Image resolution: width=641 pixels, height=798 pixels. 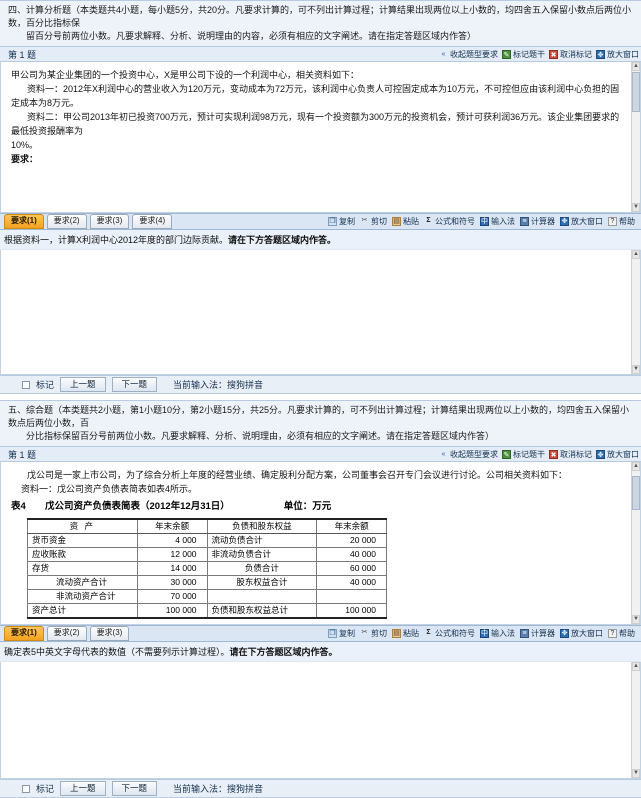 What do you see at coordinates (82, 540) in the screenshot?
I see `cell-asset: 货币资金` at bounding box center [82, 540].